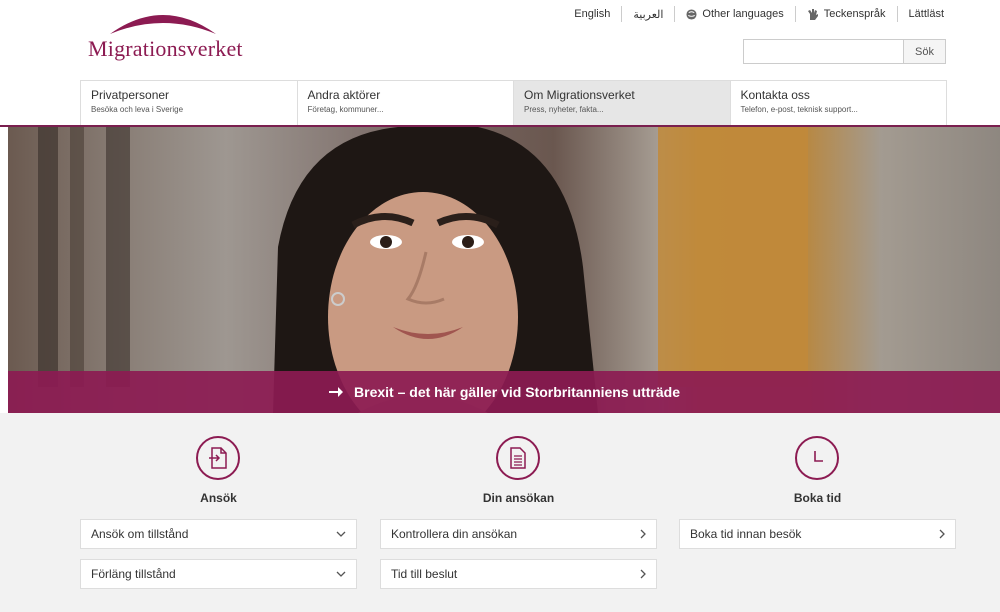  Describe the element at coordinates (218, 534) in the screenshot. I see `dropdown-ansok-om-tillstand: Ansök om tillstånd` at that location.